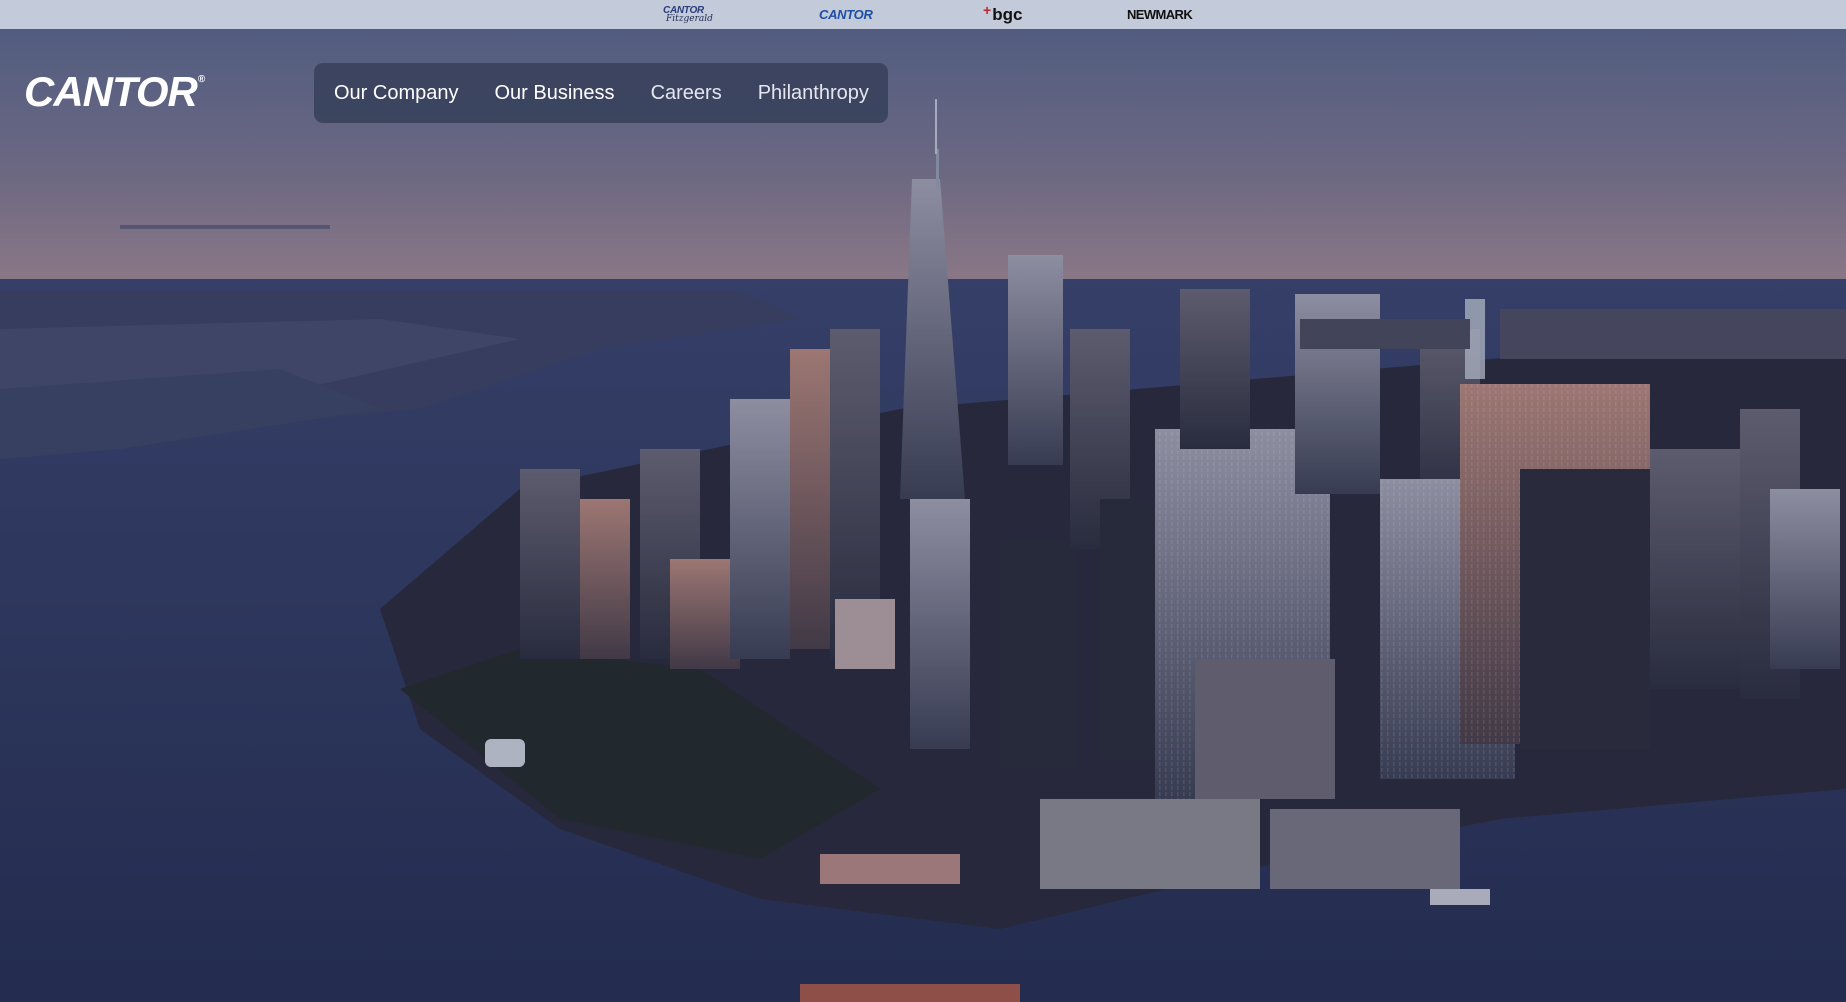 The height and width of the screenshot is (1002, 1846). Describe the element at coordinates (396, 93) in the screenshot. I see `nav-item-our-company: Our Company` at that location.